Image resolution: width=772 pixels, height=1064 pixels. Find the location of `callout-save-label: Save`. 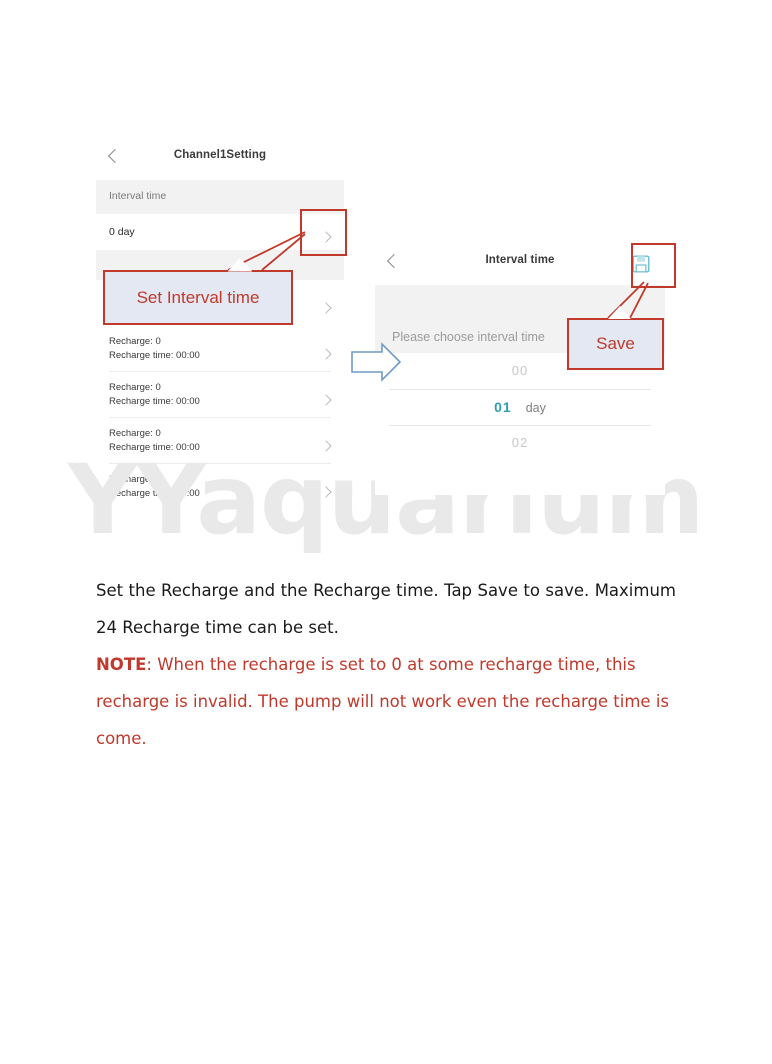

callout-save-label: Save is located at coordinates (615, 343).